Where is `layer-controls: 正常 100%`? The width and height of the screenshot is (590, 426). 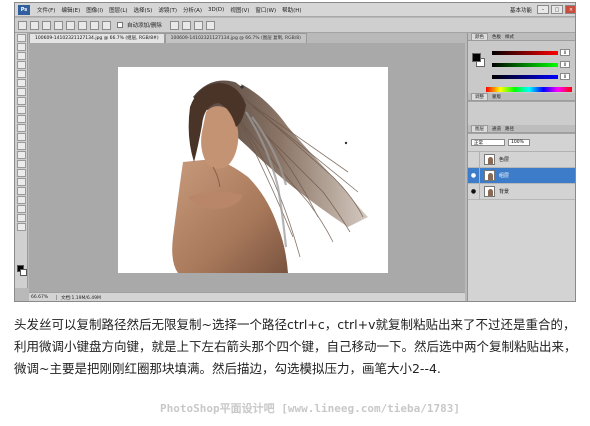 layer-controls: 正常 100% is located at coordinates (521, 143).